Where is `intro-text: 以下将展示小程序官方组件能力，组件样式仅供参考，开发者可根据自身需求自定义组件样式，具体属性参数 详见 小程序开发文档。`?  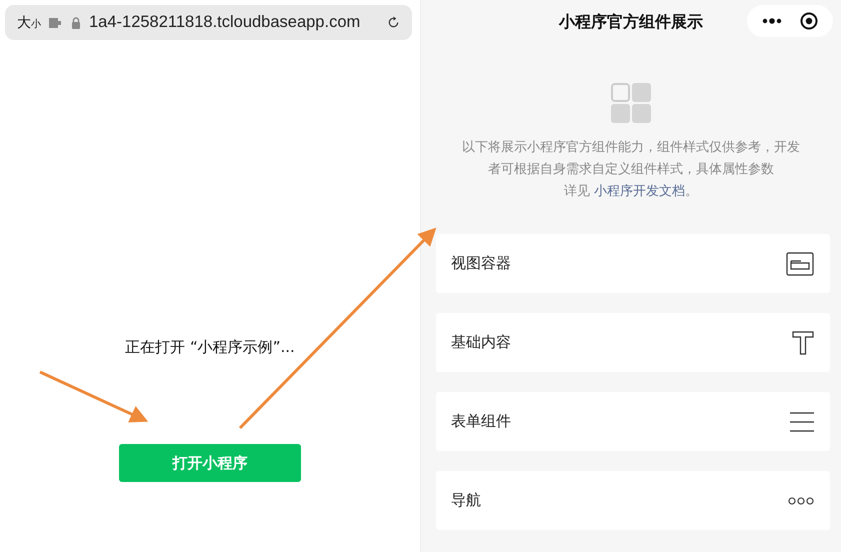
intro-text: 以下将展示小程序官方组件能力，组件样式仅供参考，开发者可根据自身需求自定义组件样式，具体属性参数 详见 小程序开发文档。 is located at coordinates (631, 170).